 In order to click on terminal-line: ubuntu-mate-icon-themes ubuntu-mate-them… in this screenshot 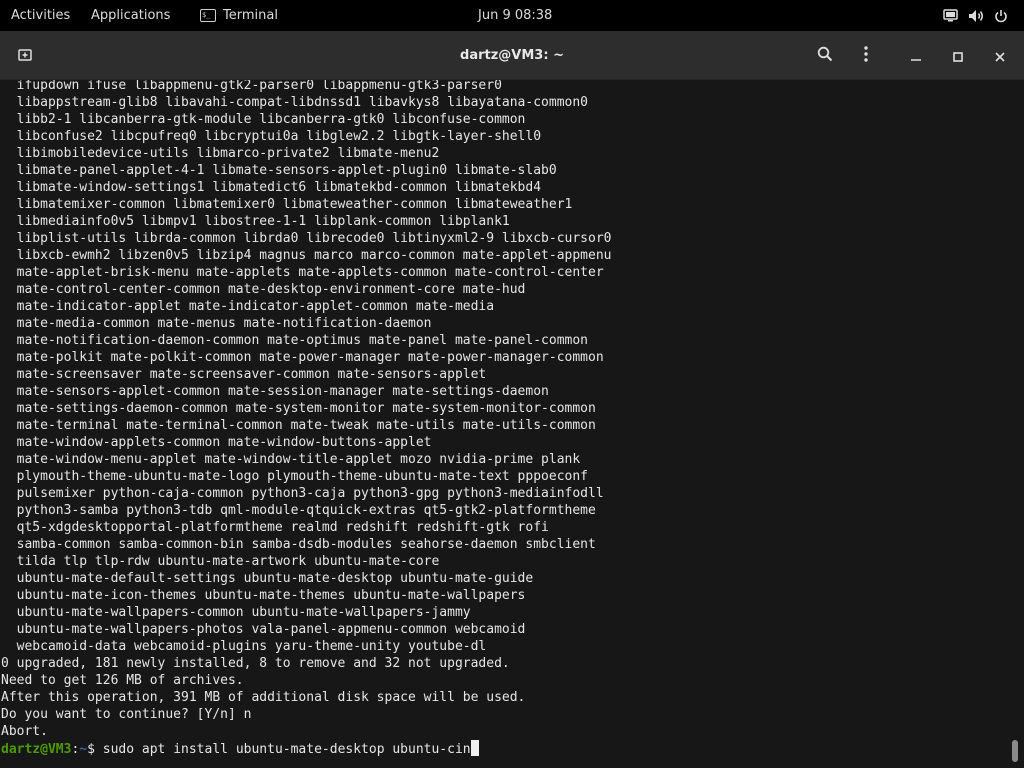, I will do `click(263, 595)`.